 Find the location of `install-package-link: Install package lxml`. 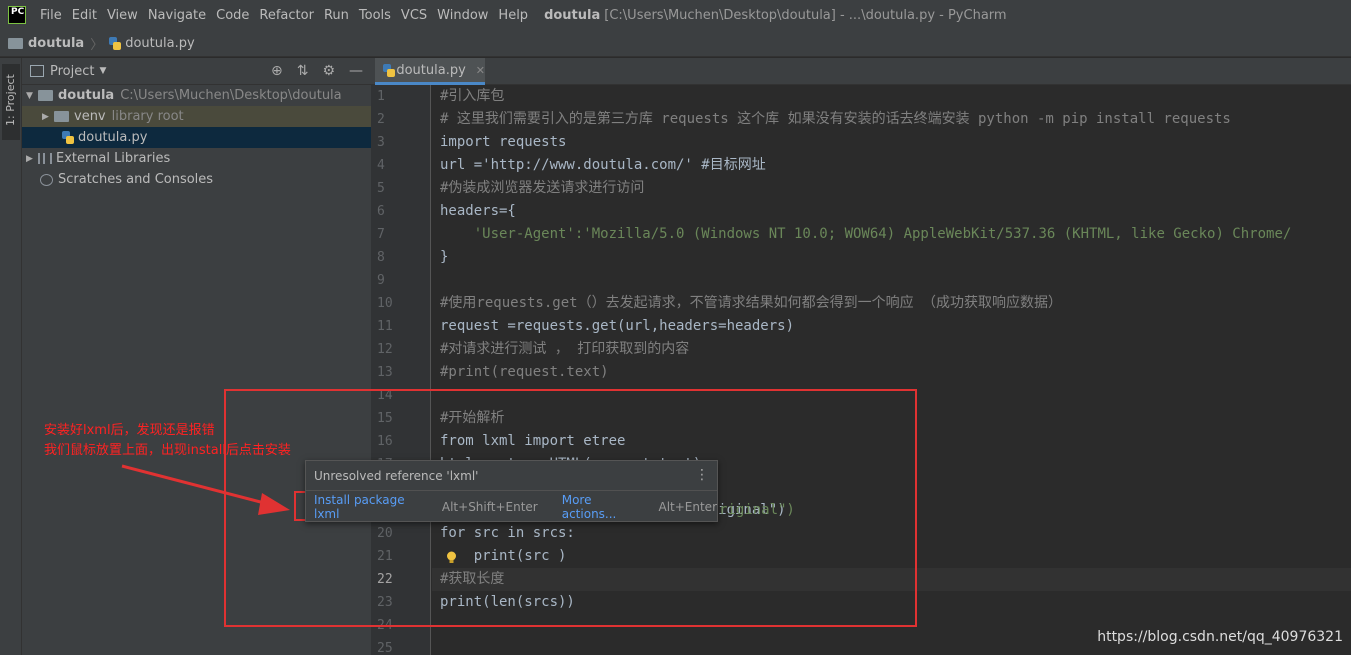

install-package-link: Install package lxml is located at coordinates (373, 507).